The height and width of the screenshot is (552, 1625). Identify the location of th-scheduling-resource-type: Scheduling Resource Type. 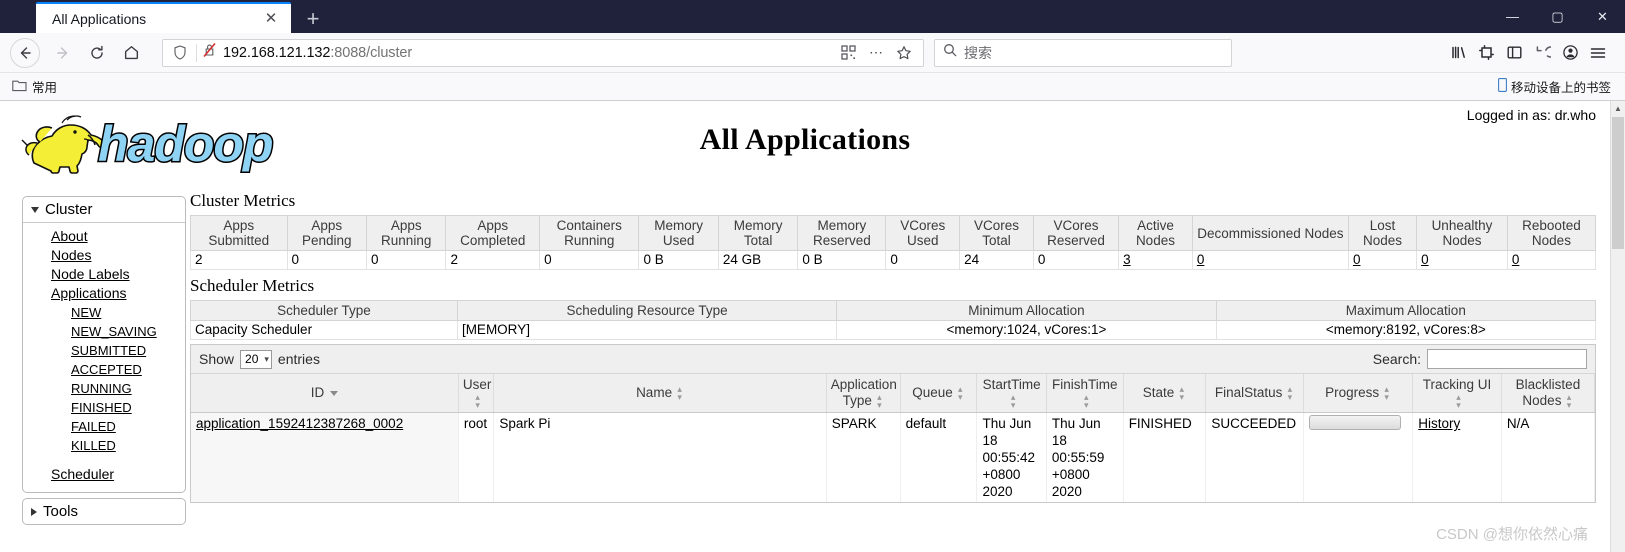
(647, 310).